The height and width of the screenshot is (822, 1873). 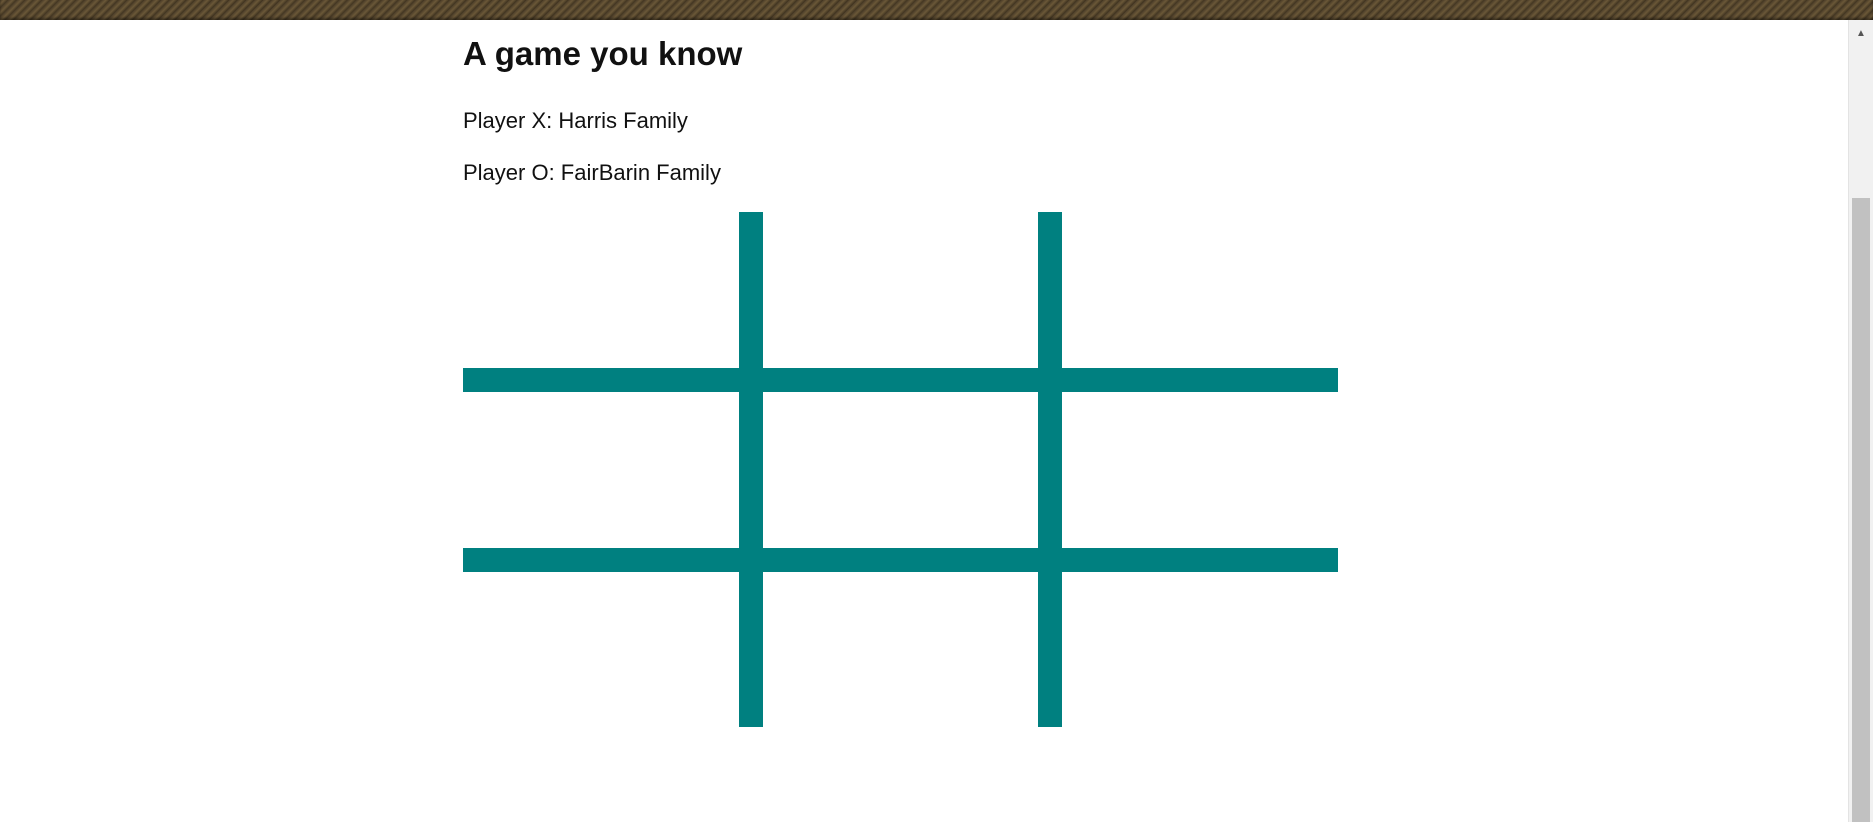 What do you see at coordinates (936, 10) in the screenshot?
I see `window-top-border` at bounding box center [936, 10].